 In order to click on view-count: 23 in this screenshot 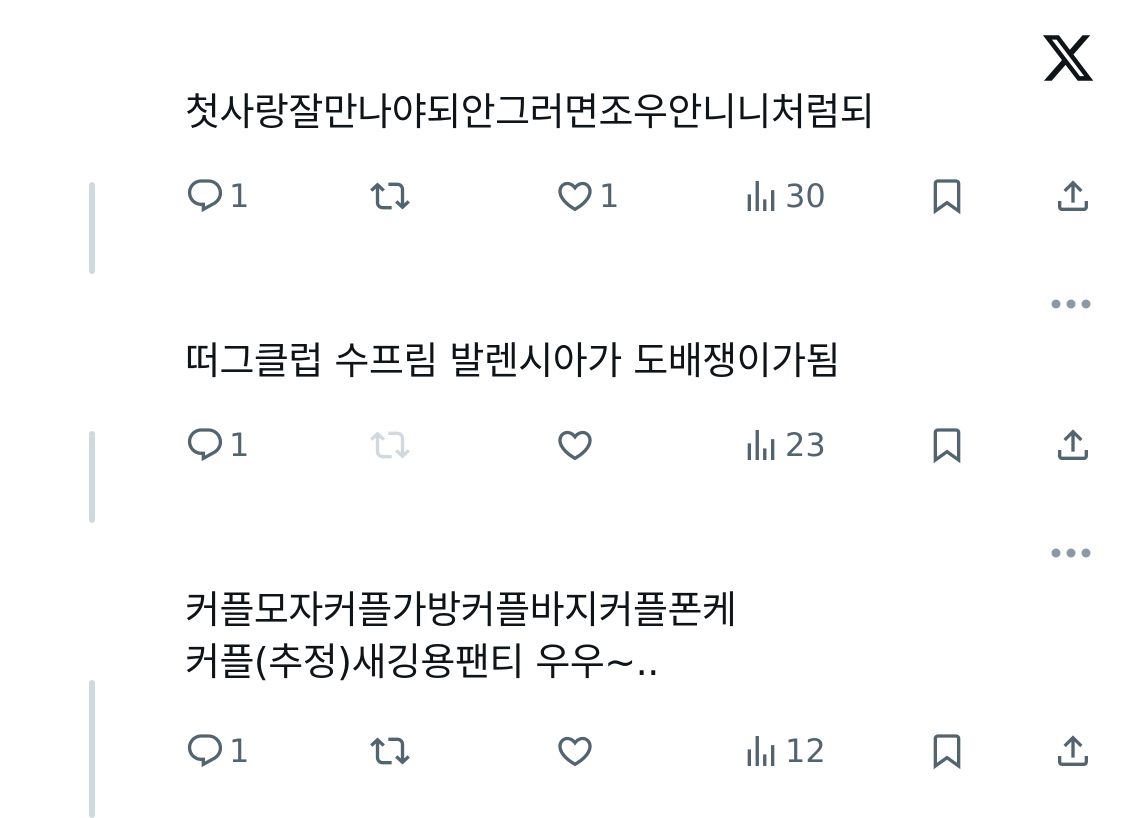, I will do `click(805, 445)`.